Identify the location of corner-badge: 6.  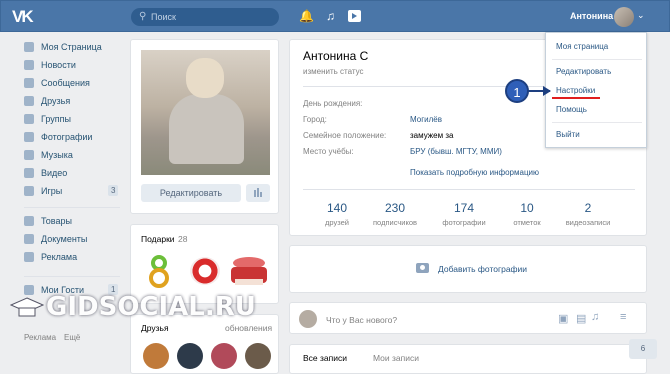
(643, 349).